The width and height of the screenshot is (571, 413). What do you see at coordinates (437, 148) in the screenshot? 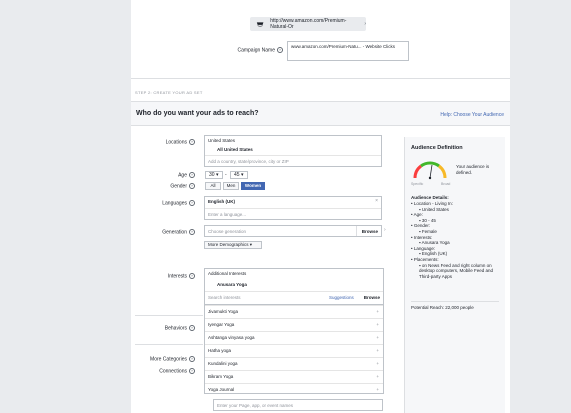
I see `audience-title: Audience Definition` at bounding box center [437, 148].